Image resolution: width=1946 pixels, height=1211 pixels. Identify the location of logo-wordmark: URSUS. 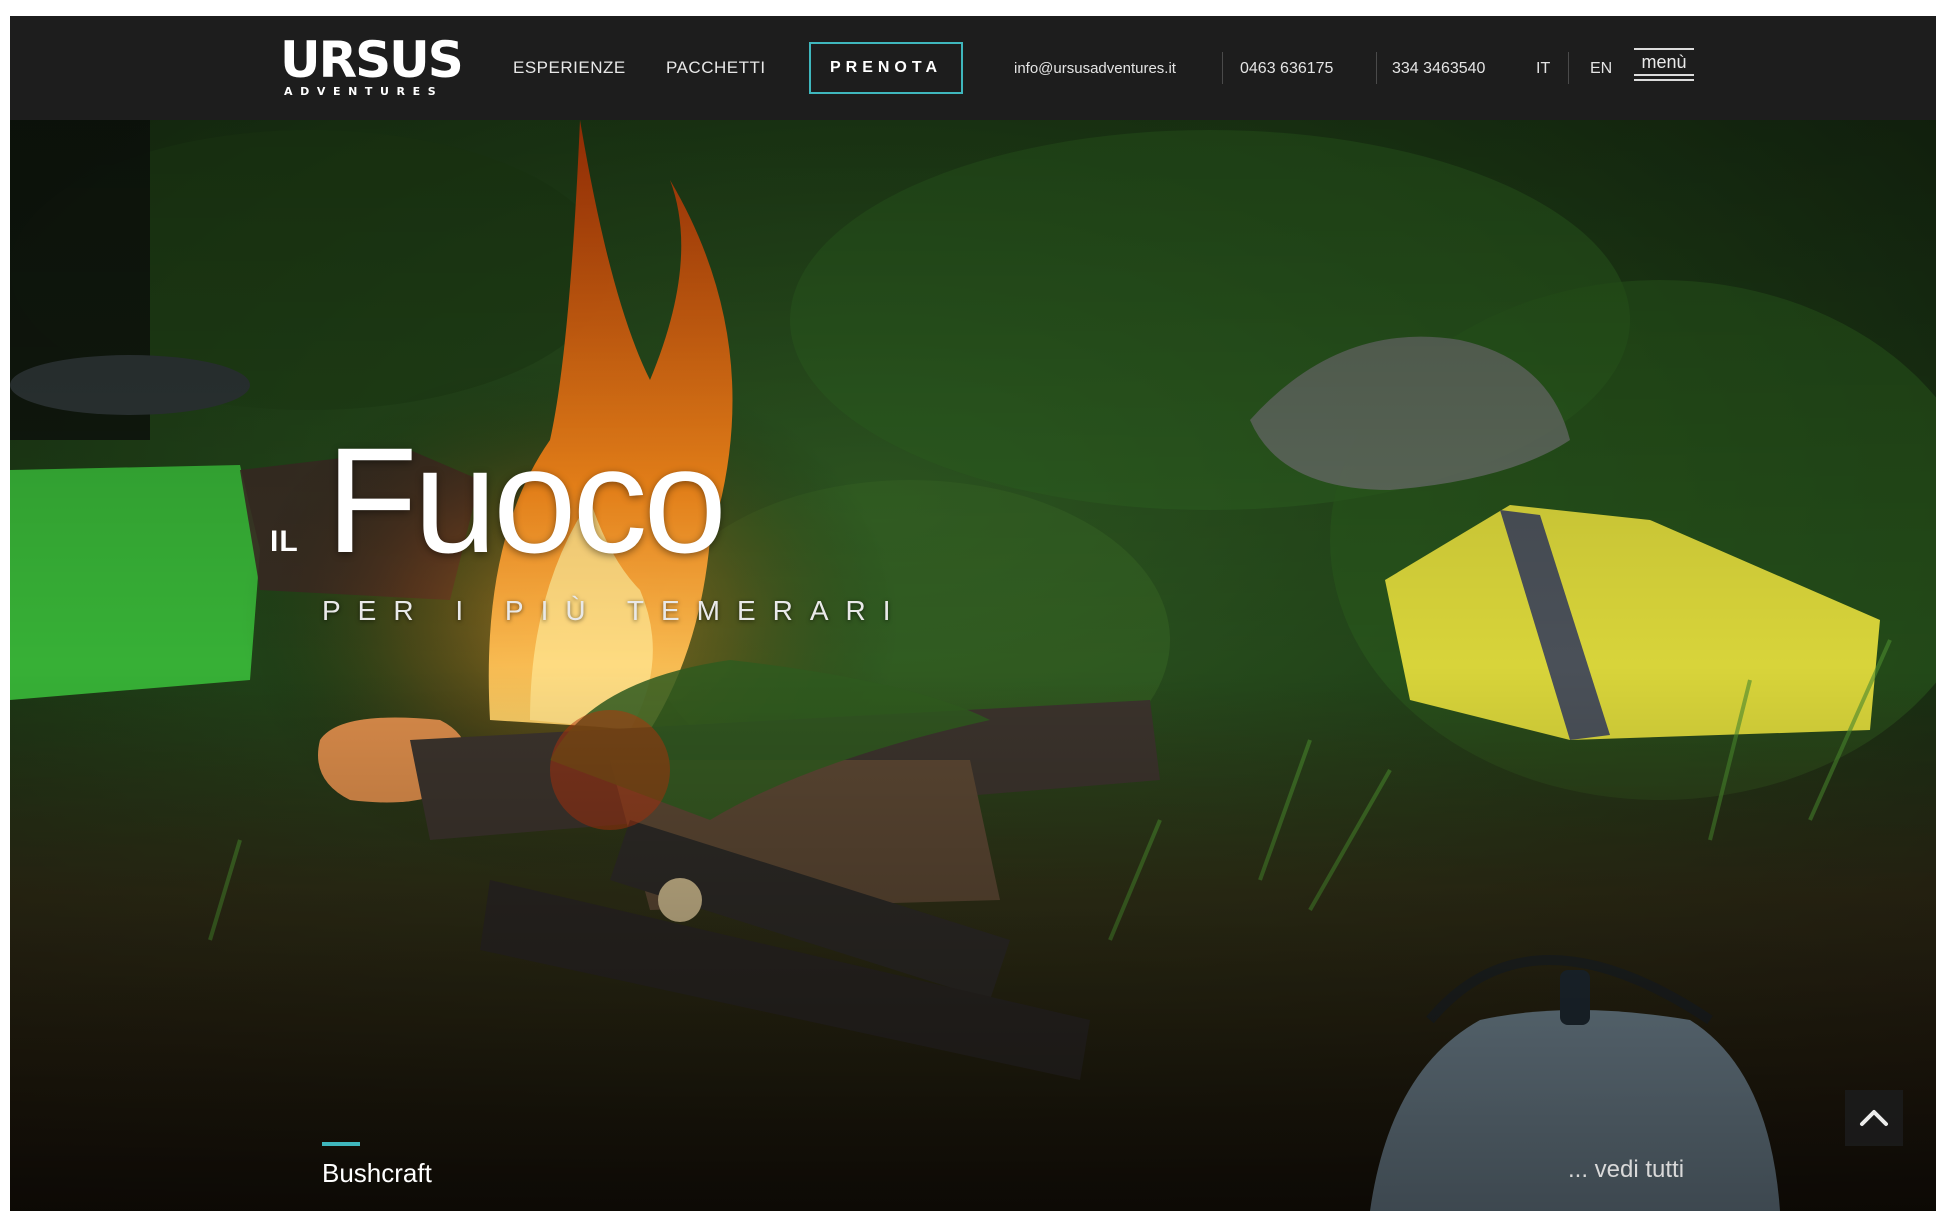
(372, 60).